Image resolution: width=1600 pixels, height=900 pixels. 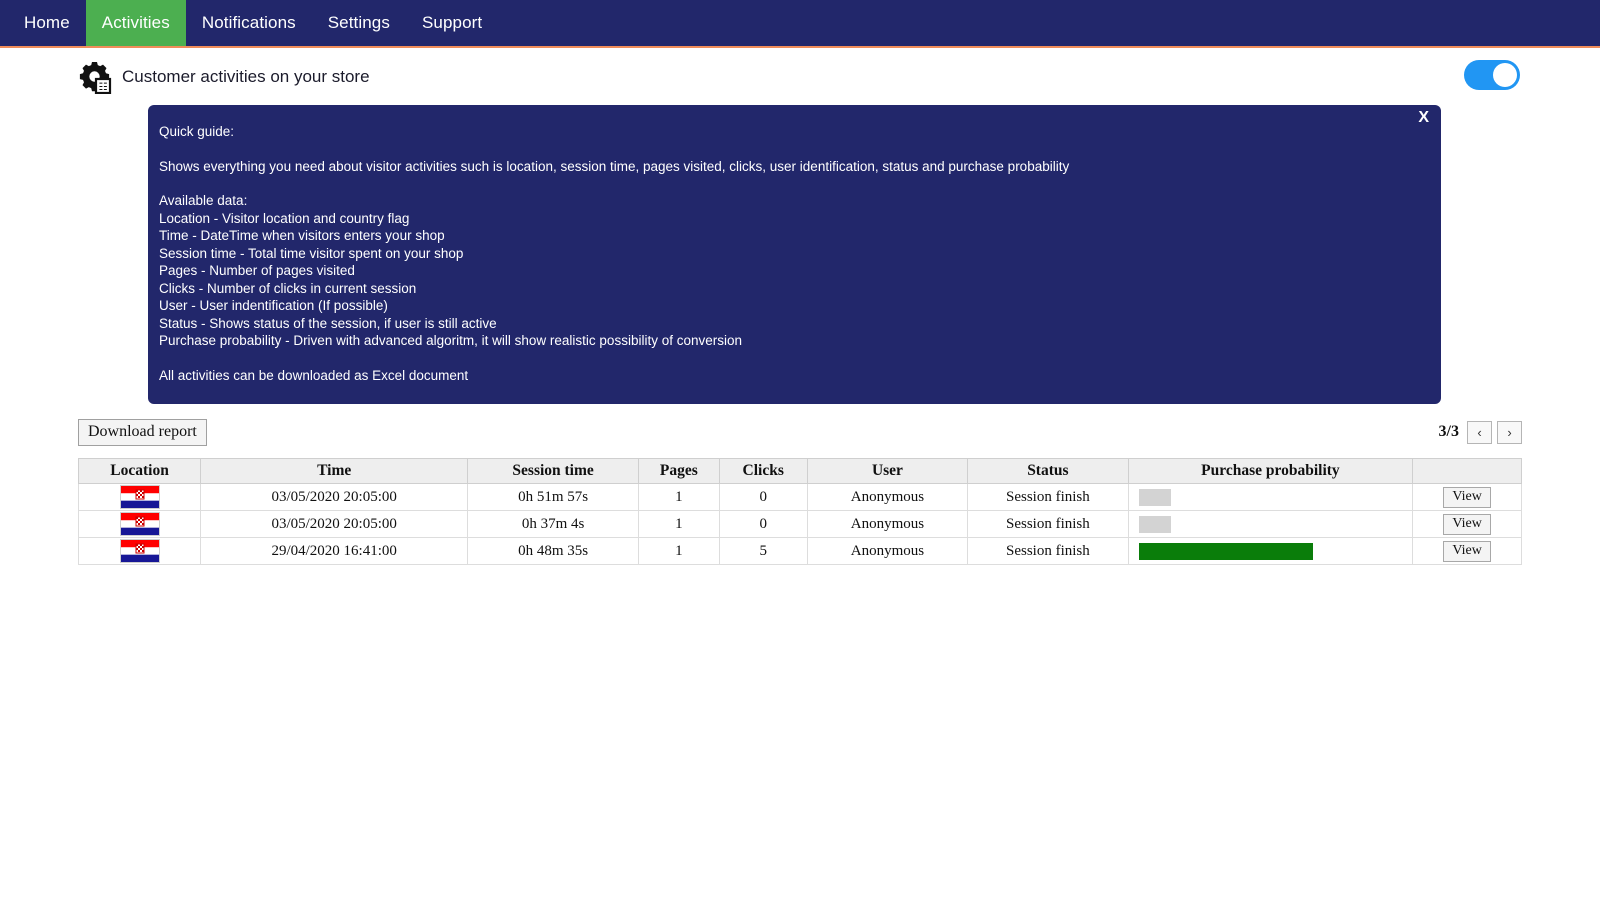 I want to click on page-title: Customer activities on your store, so click(x=246, y=76).